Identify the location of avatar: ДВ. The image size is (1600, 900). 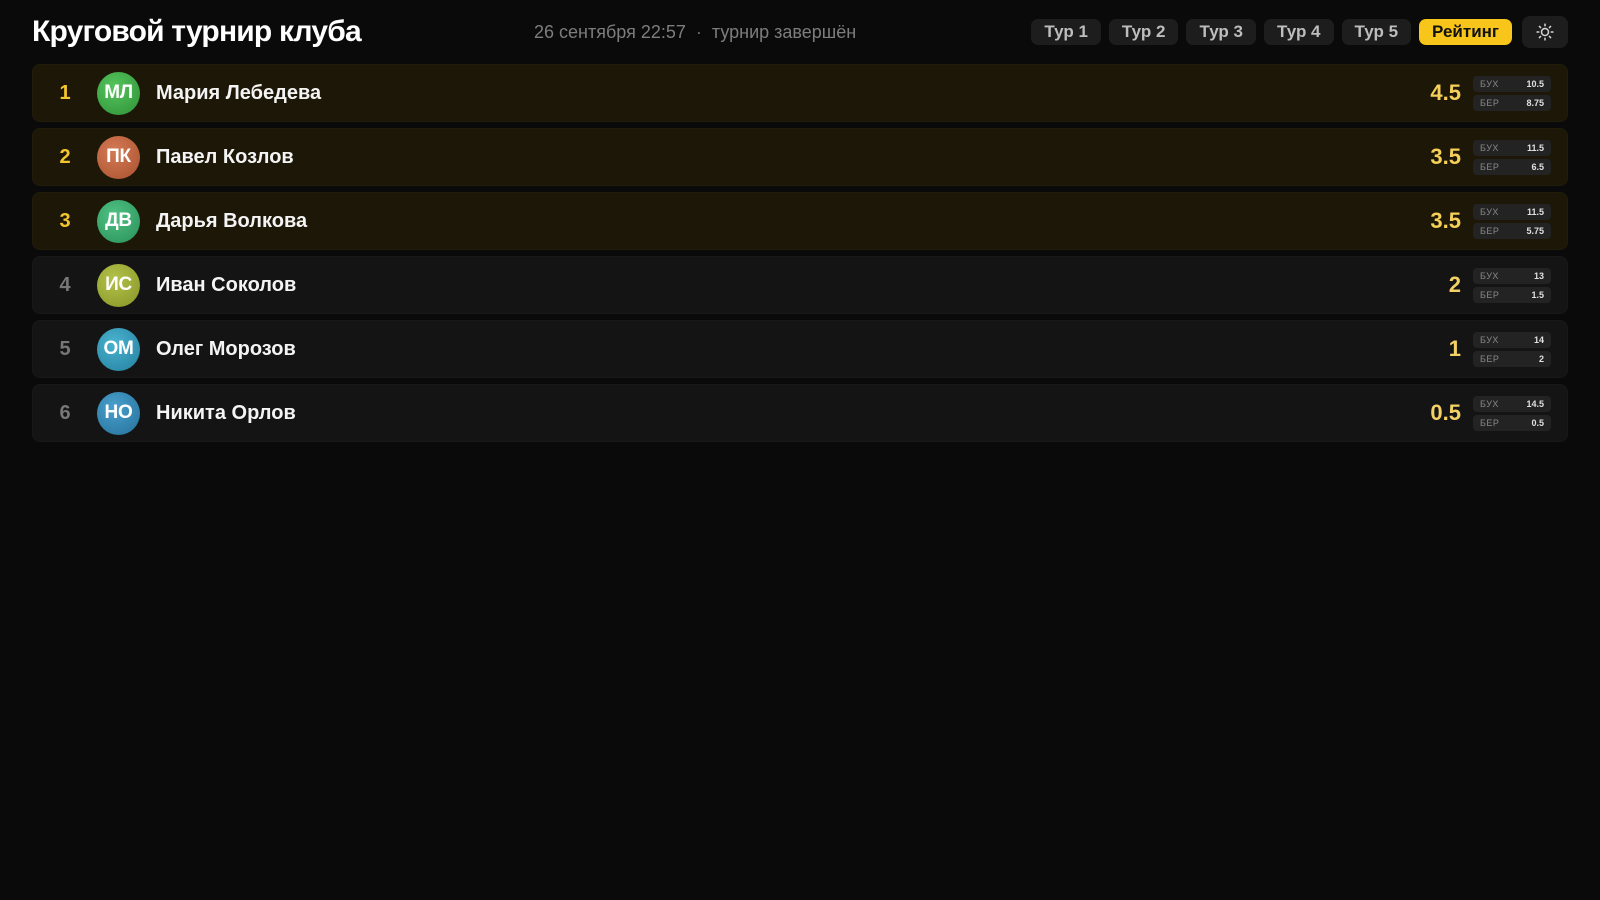
(118, 221).